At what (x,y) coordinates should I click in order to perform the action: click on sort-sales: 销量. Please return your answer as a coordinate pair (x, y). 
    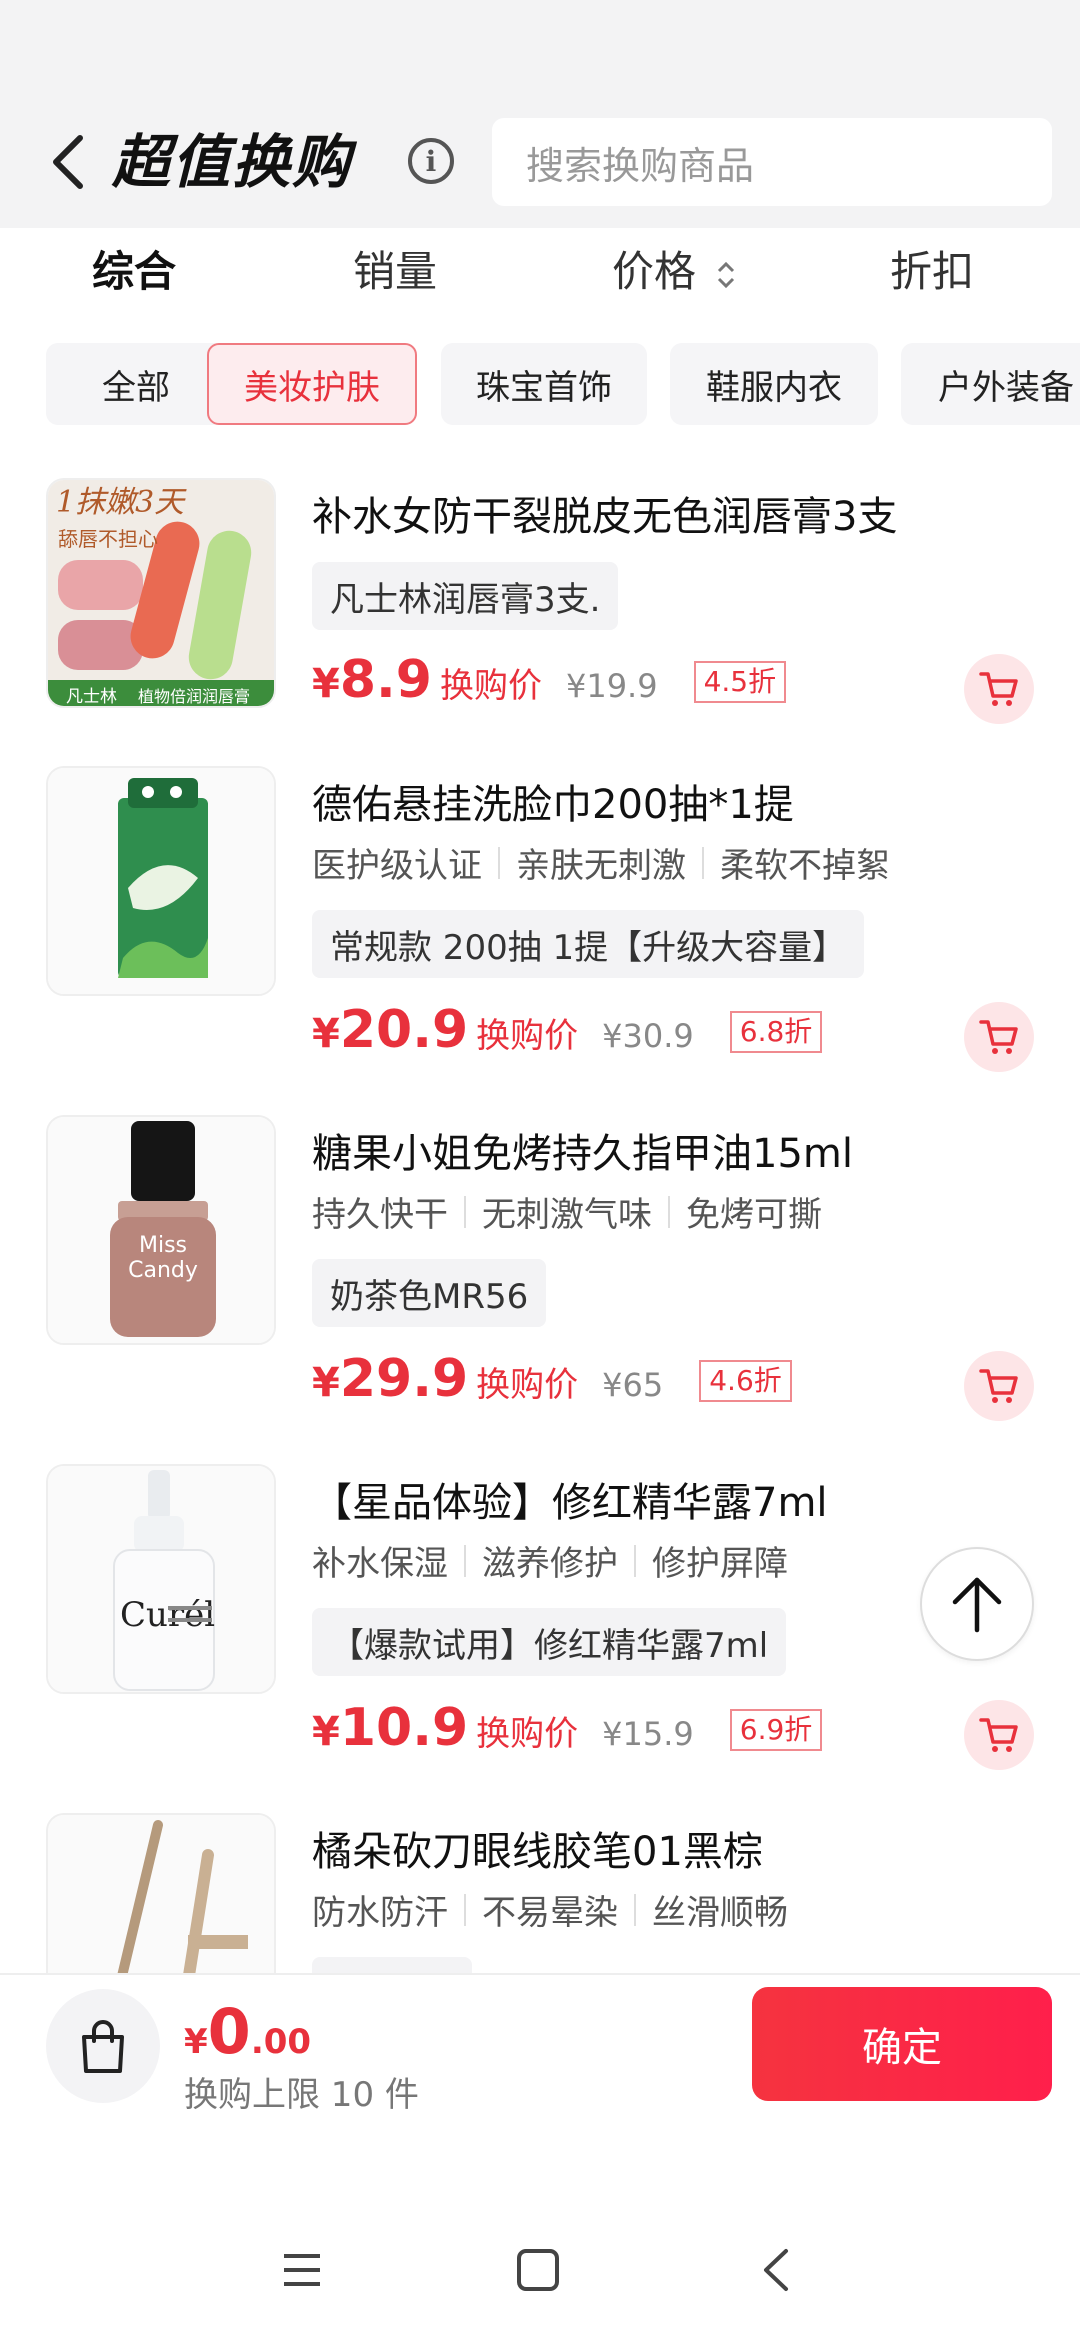
    Looking at the image, I should click on (395, 272).